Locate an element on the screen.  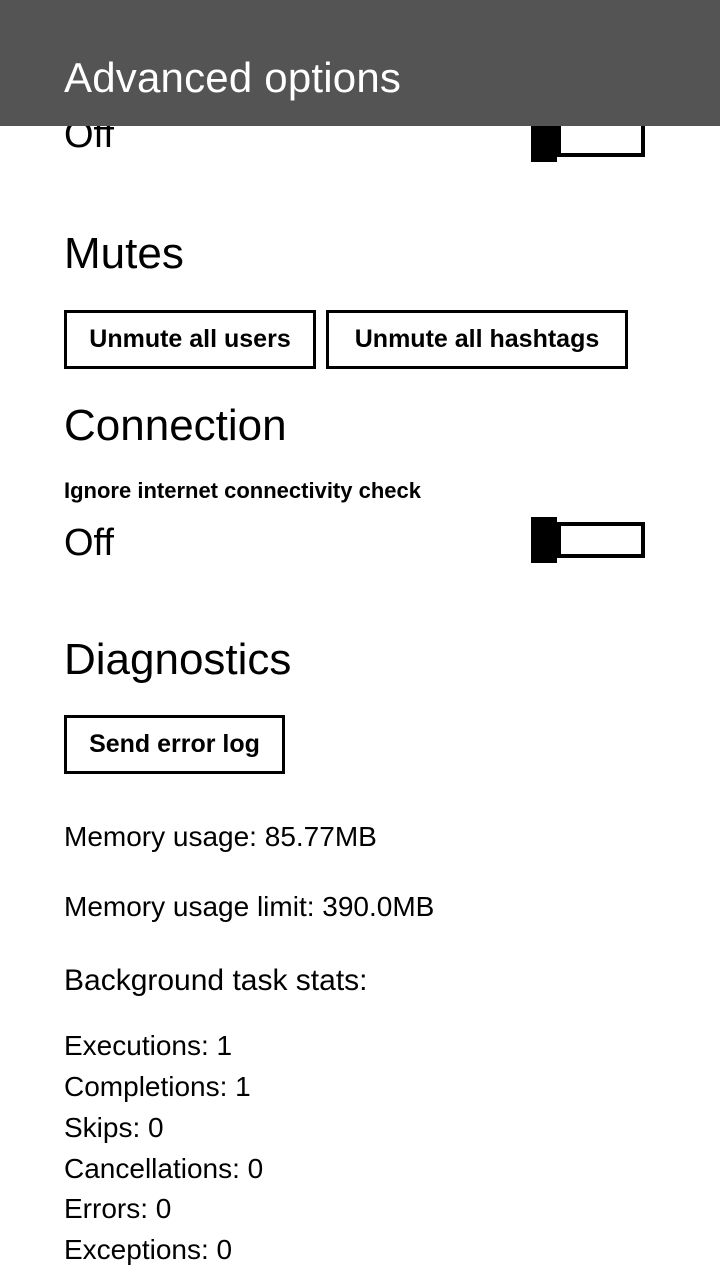
stat-exceptions: Exceptions: 0 is located at coordinates (148, 1249).